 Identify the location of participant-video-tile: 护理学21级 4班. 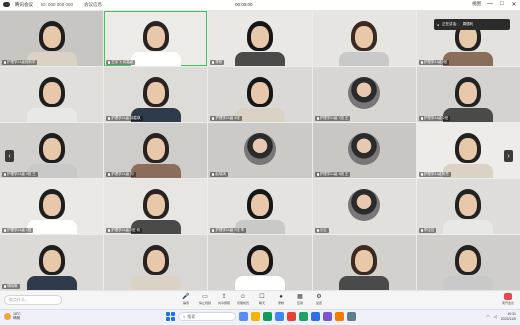
(260, 94).